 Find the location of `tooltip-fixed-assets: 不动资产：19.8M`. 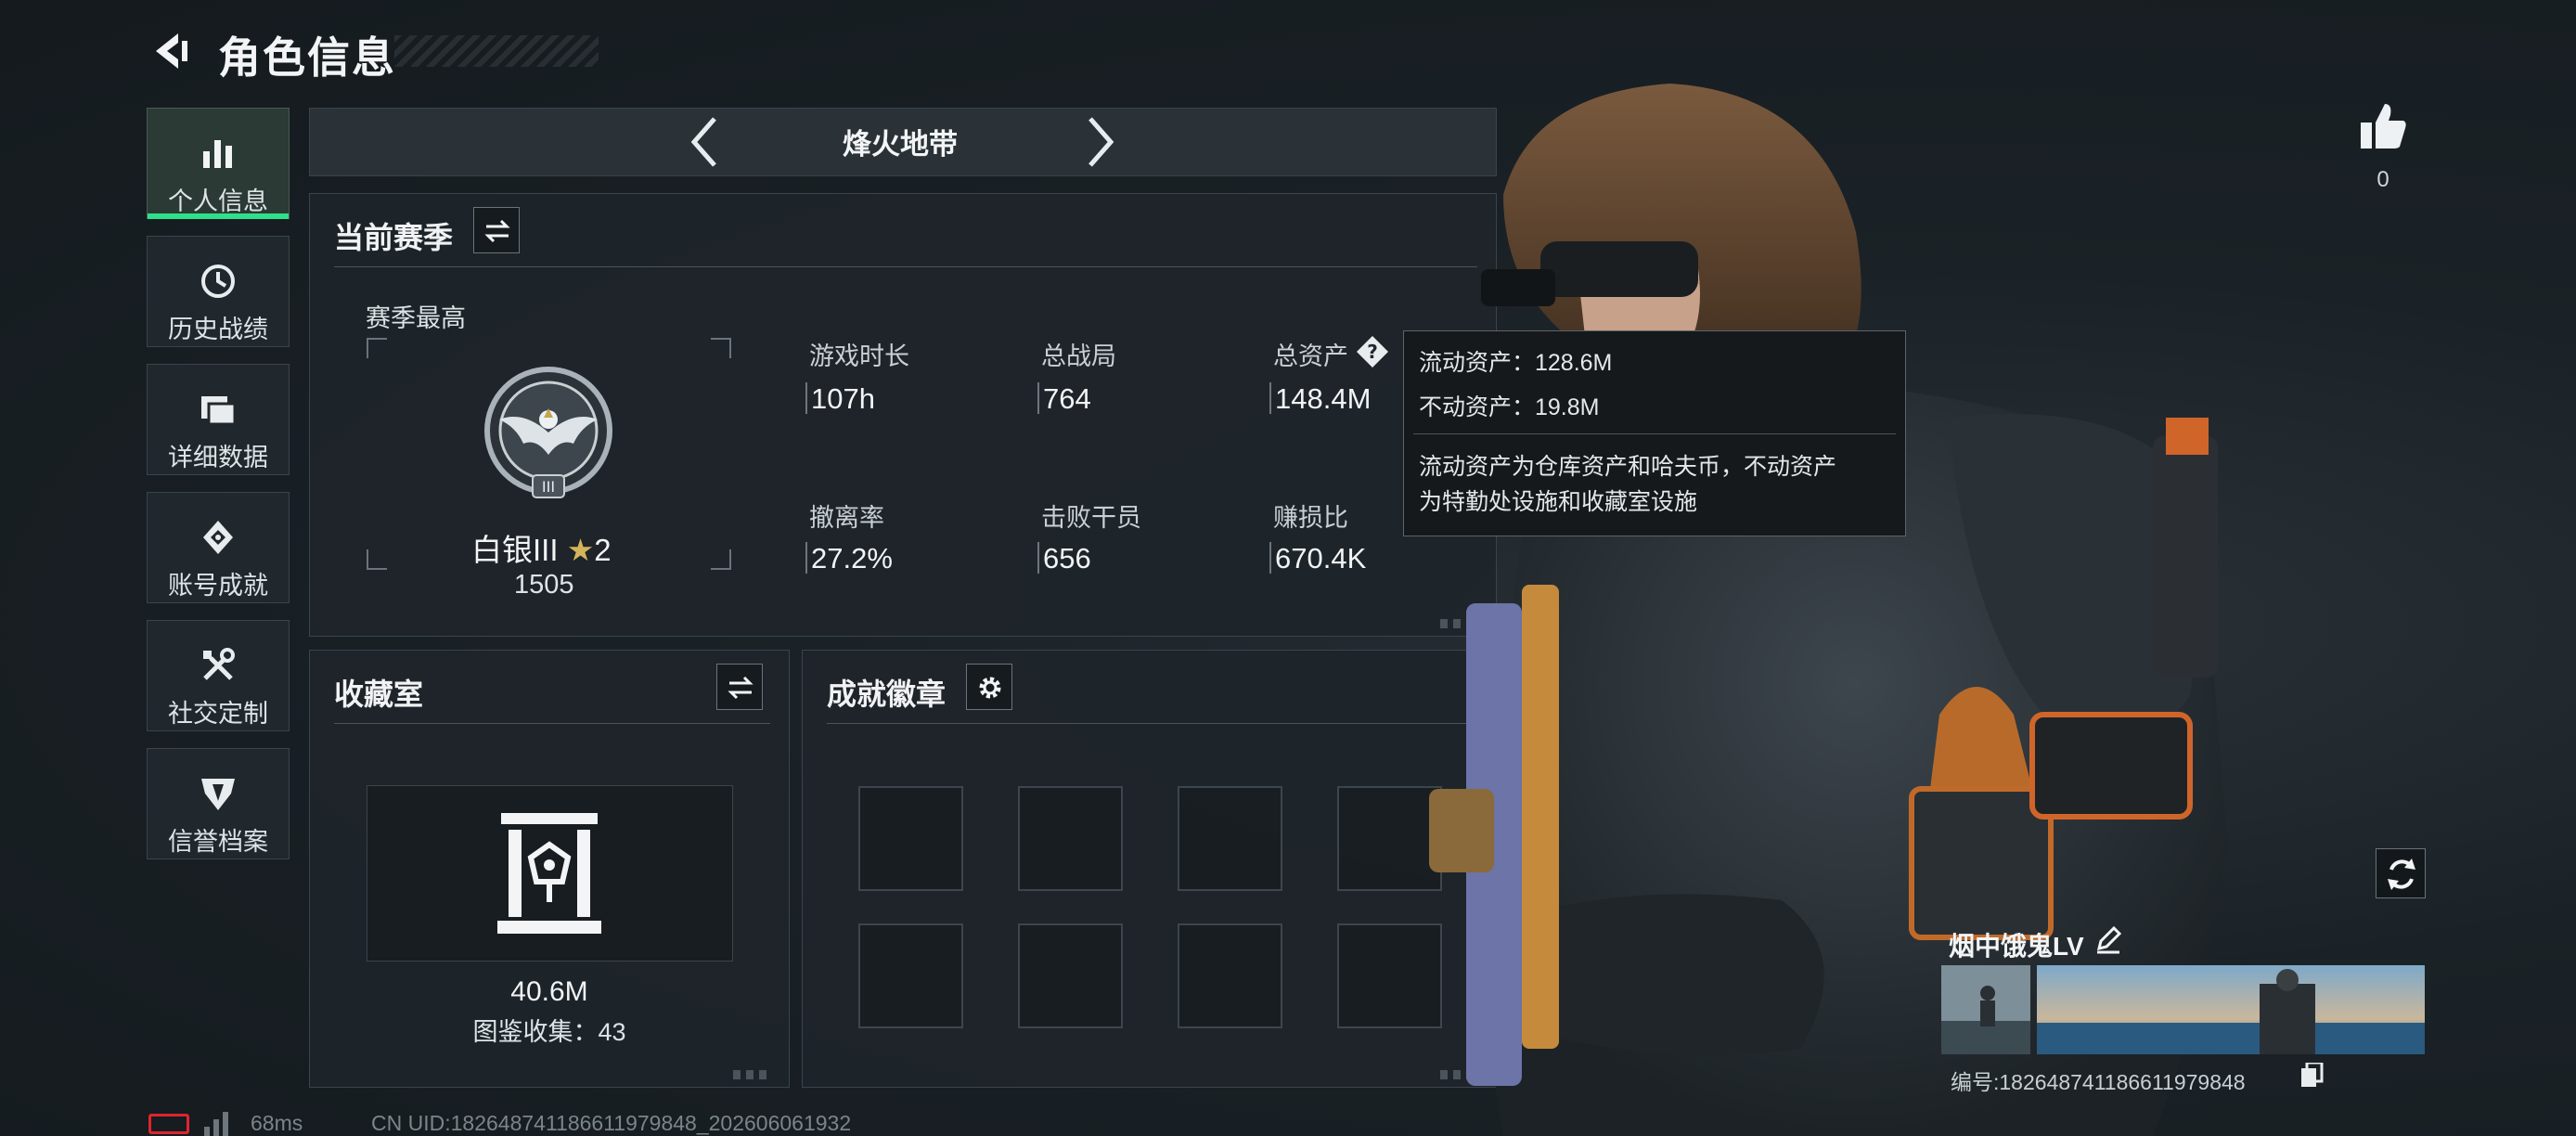

tooltip-fixed-assets: 不动资产：19.8M is located at coordinates (1510, 407).